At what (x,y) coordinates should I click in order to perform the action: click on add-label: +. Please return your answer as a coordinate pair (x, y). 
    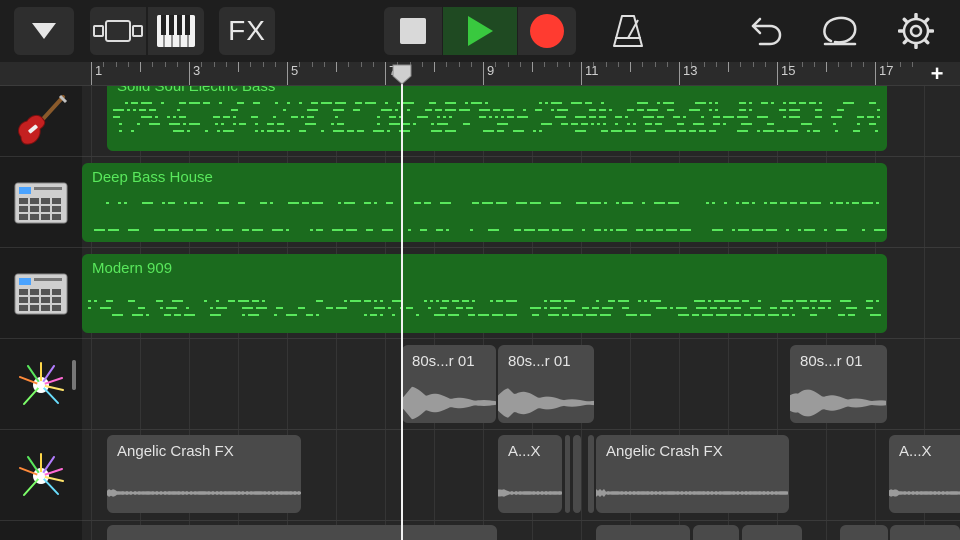
    Looking at the image, I should click on (937, 74).